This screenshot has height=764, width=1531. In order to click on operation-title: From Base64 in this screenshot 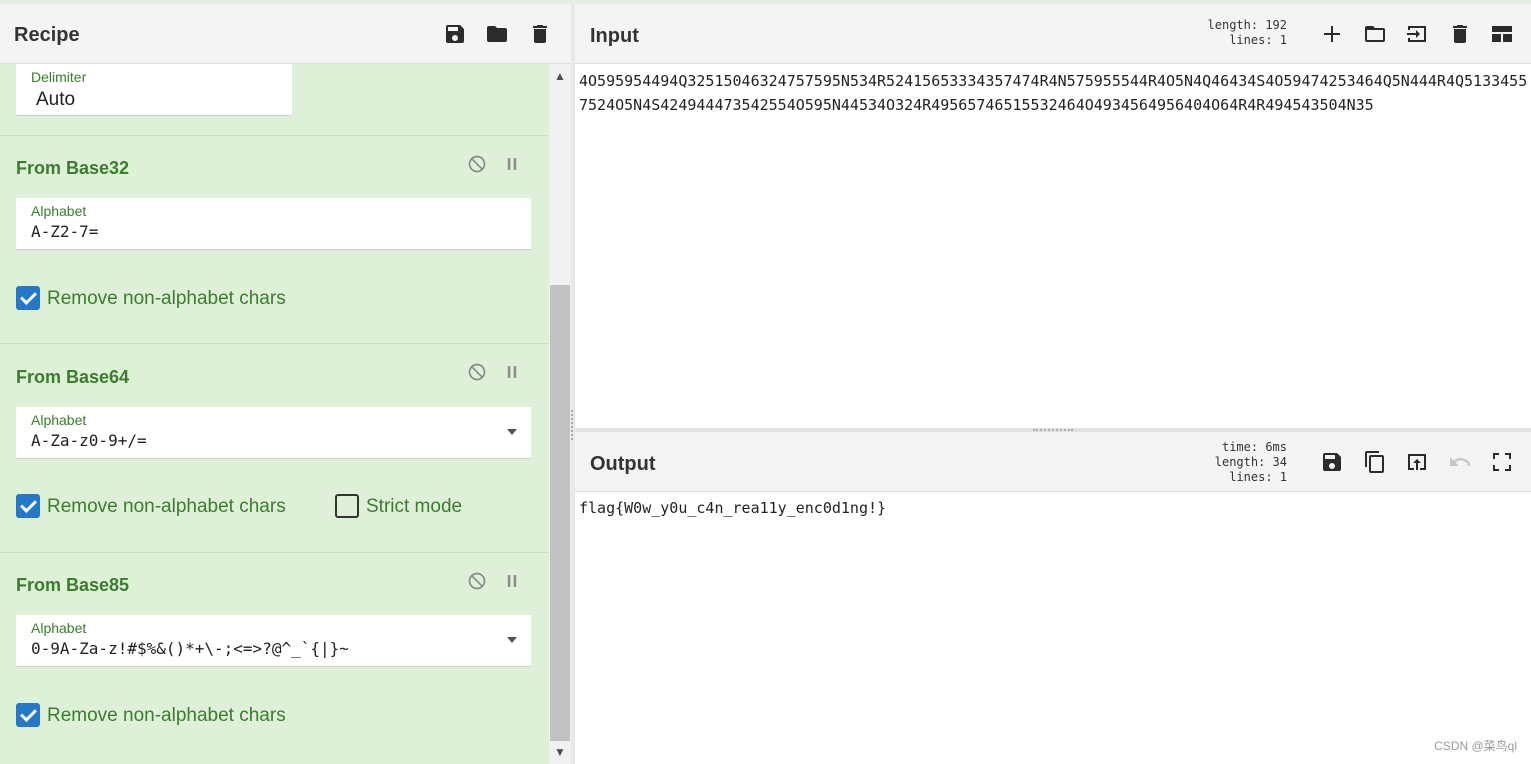, I will do `click(73, 377)`.